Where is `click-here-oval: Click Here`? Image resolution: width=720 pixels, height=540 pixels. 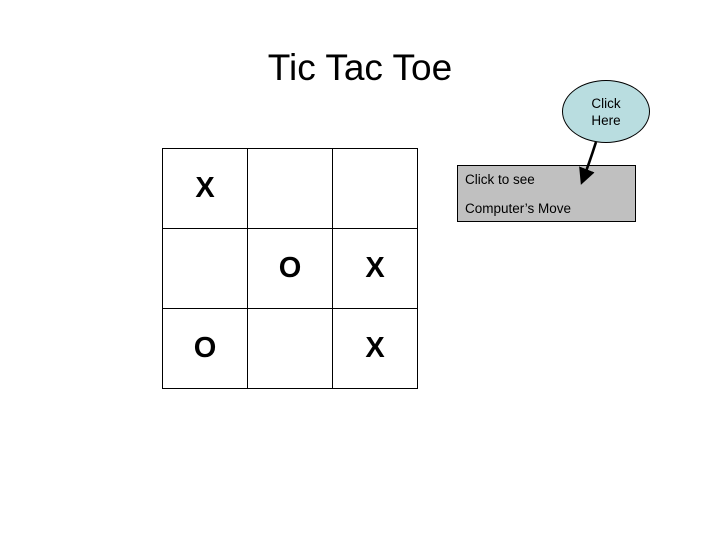 click-here-oval: Click Here is located at coordinates (606, 111).